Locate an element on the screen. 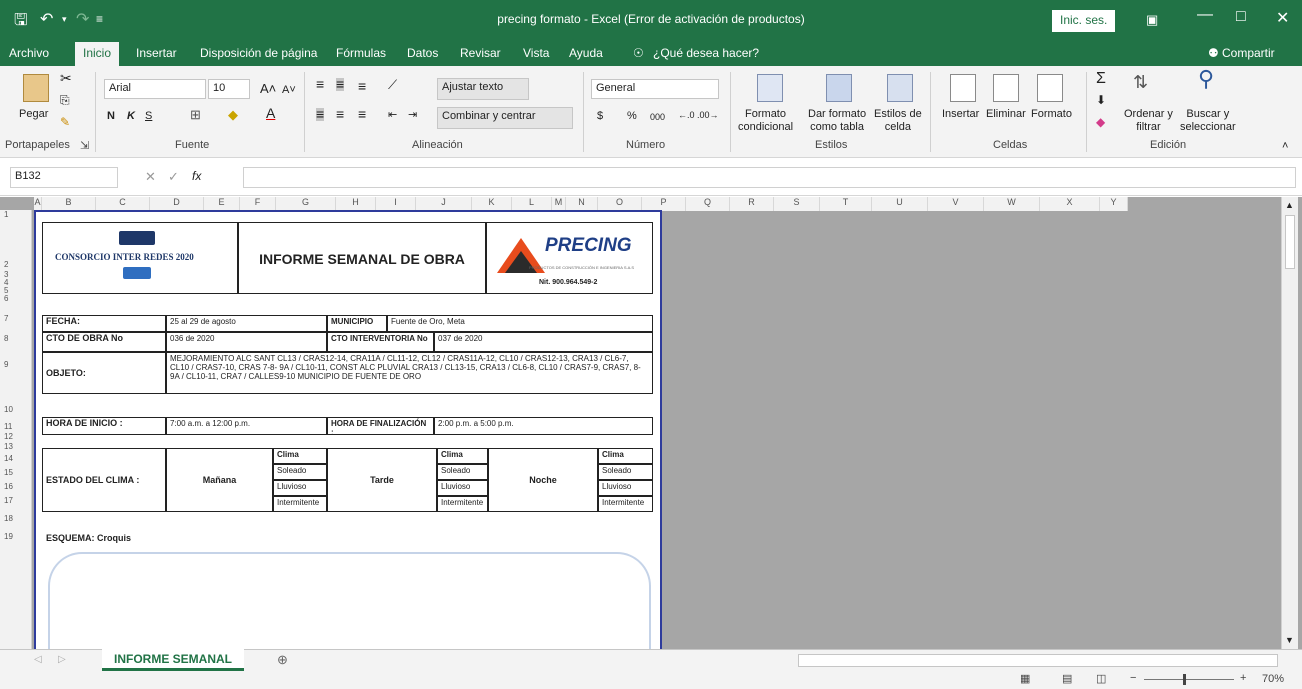  paste-button: Pegar is located at coordinates (33, 114).